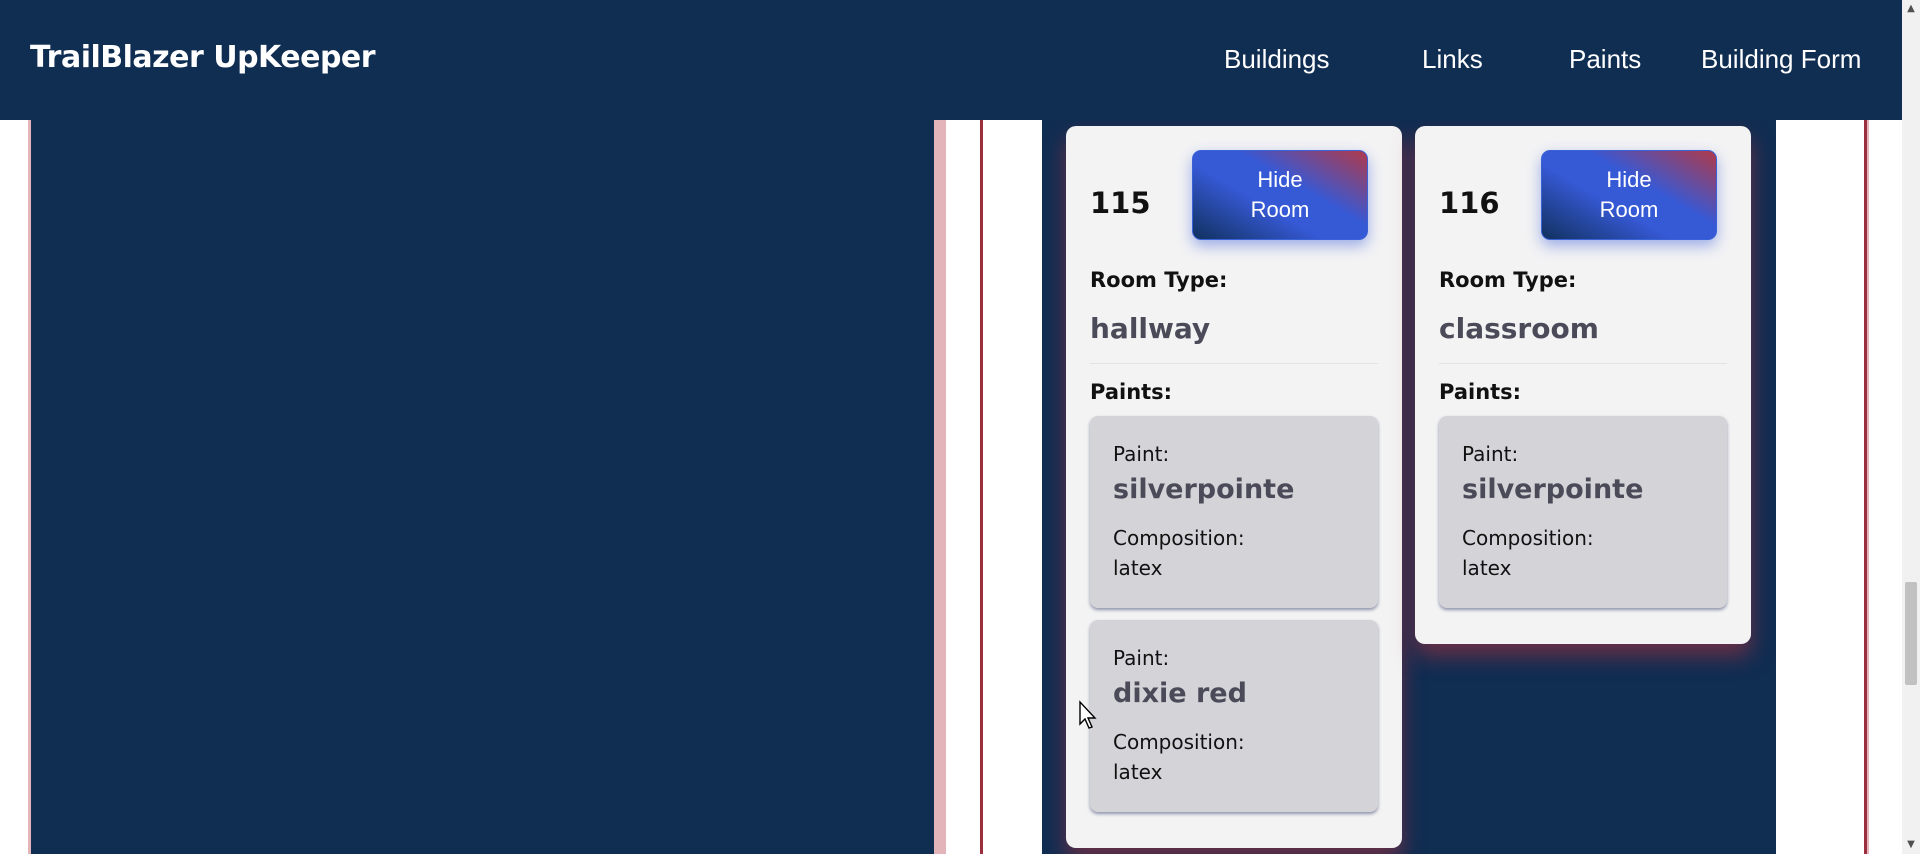  I want to click on scroll-up-arrow-icon: ▲, so click(1911, 9).